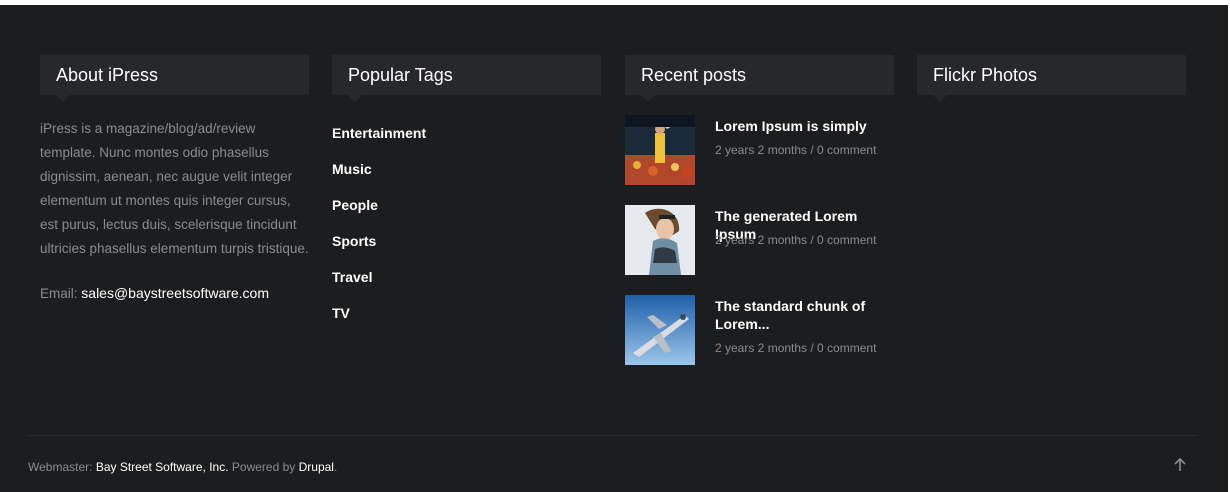 The width and height of the screenshot is (1230, 492). What do you see at coordinates (660, 150) in the screenshot?
I see `post-thumbnail-stadium` at bounding box center [660, 150].